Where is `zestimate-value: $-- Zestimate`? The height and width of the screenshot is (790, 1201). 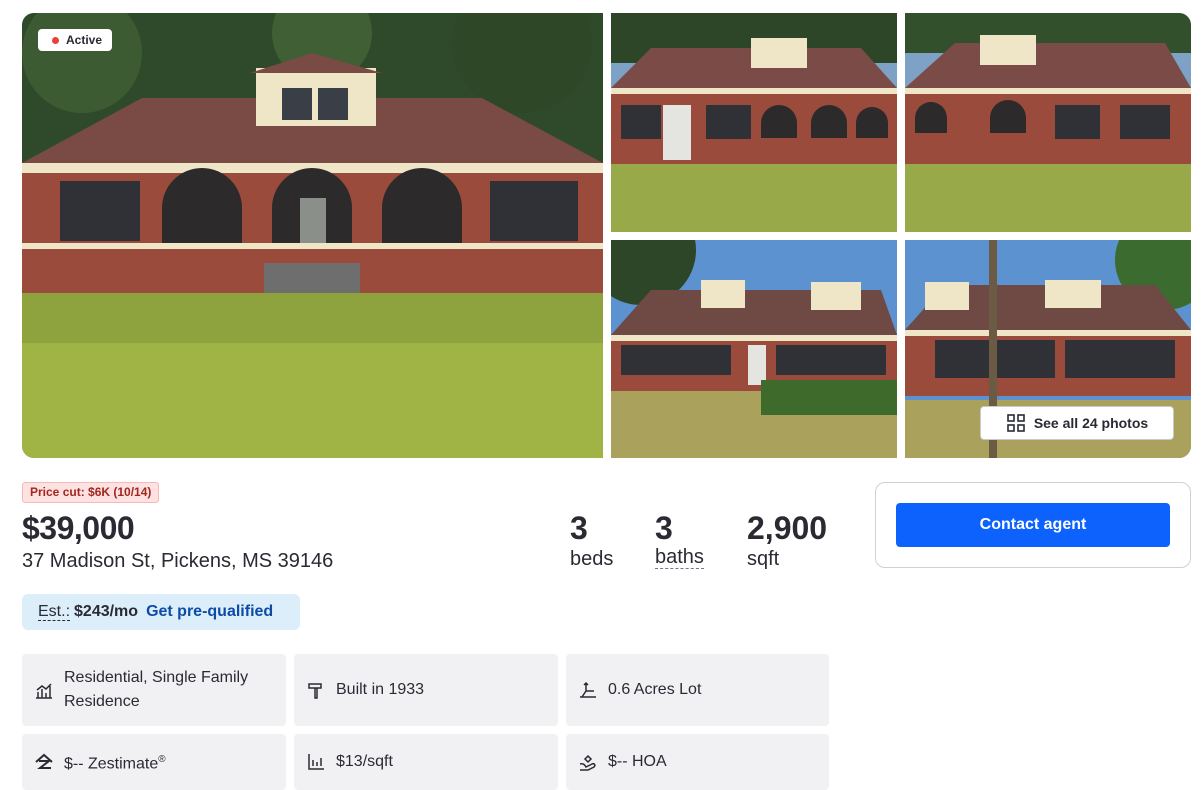
zestimate-value: $-- Zestimate is located at coordinates (111, 764).